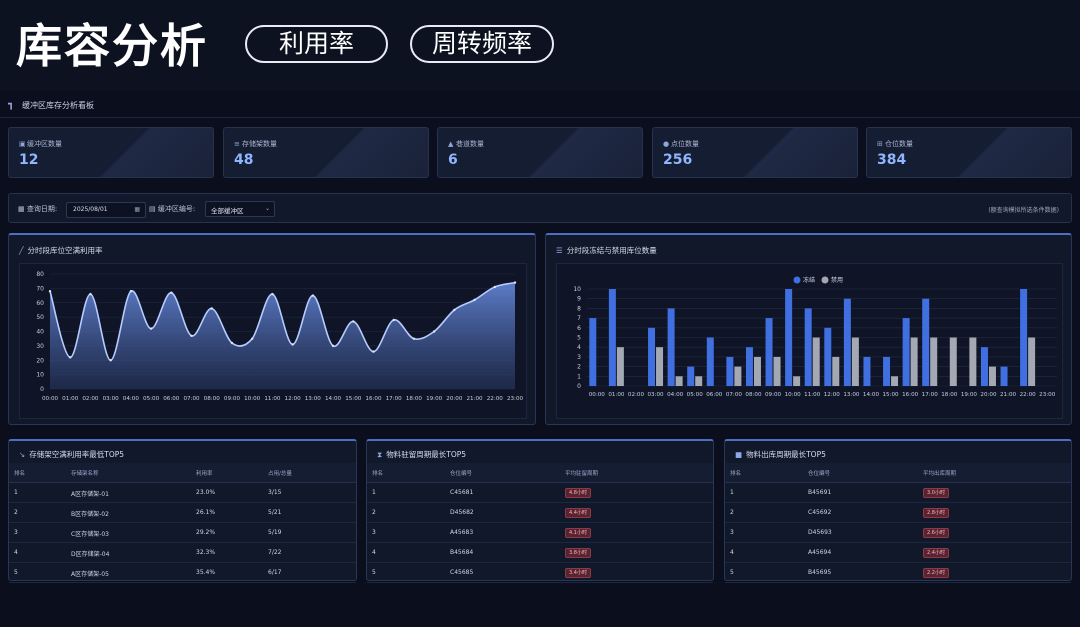  I want to click on table-cell: 2, so click(732, 512).